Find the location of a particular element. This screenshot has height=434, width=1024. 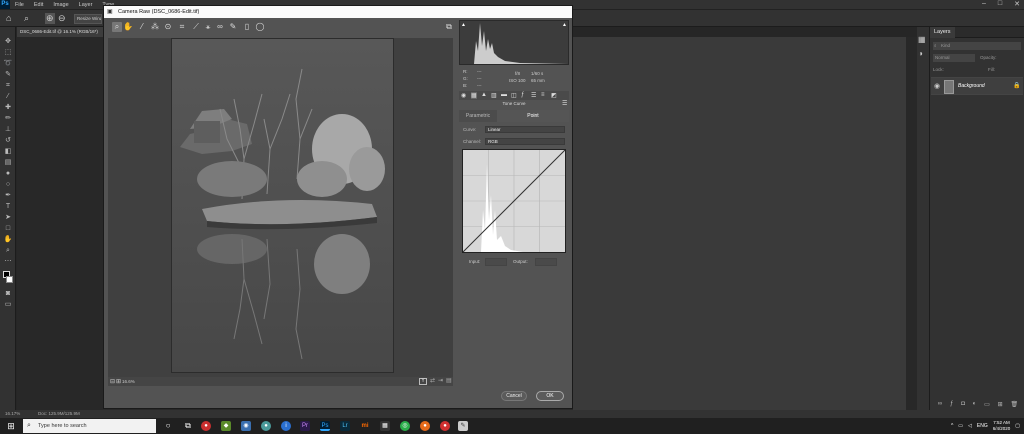

gradient-tool-icon: ▤ is located at coordinates (8, 163).